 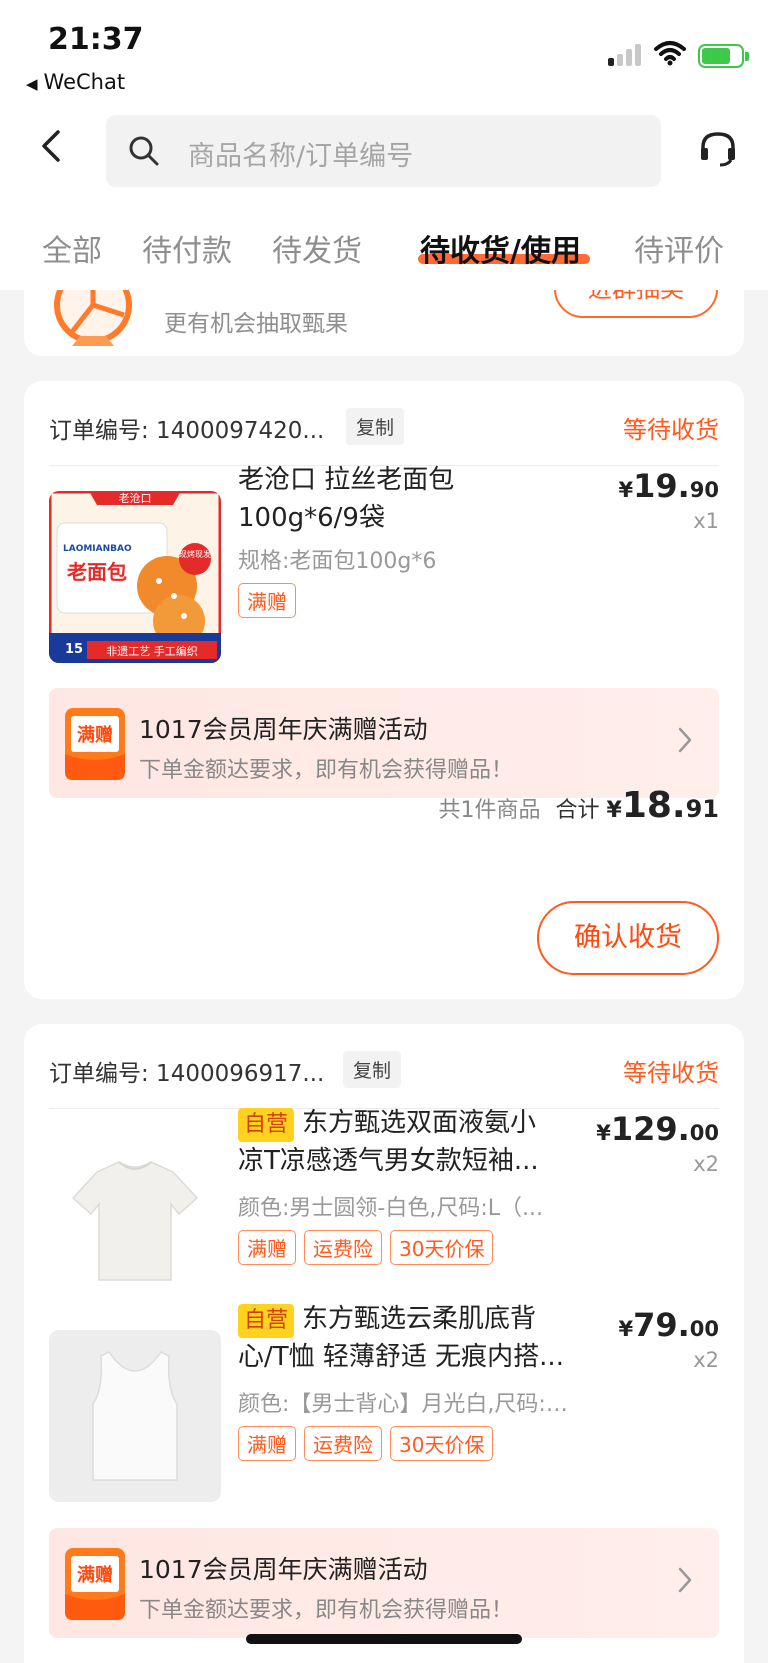 What do you see at coordinates (317, 248) in the screenshot?
I see `tab-pending-shipment: 待发货` at bounding box center [317, 248].